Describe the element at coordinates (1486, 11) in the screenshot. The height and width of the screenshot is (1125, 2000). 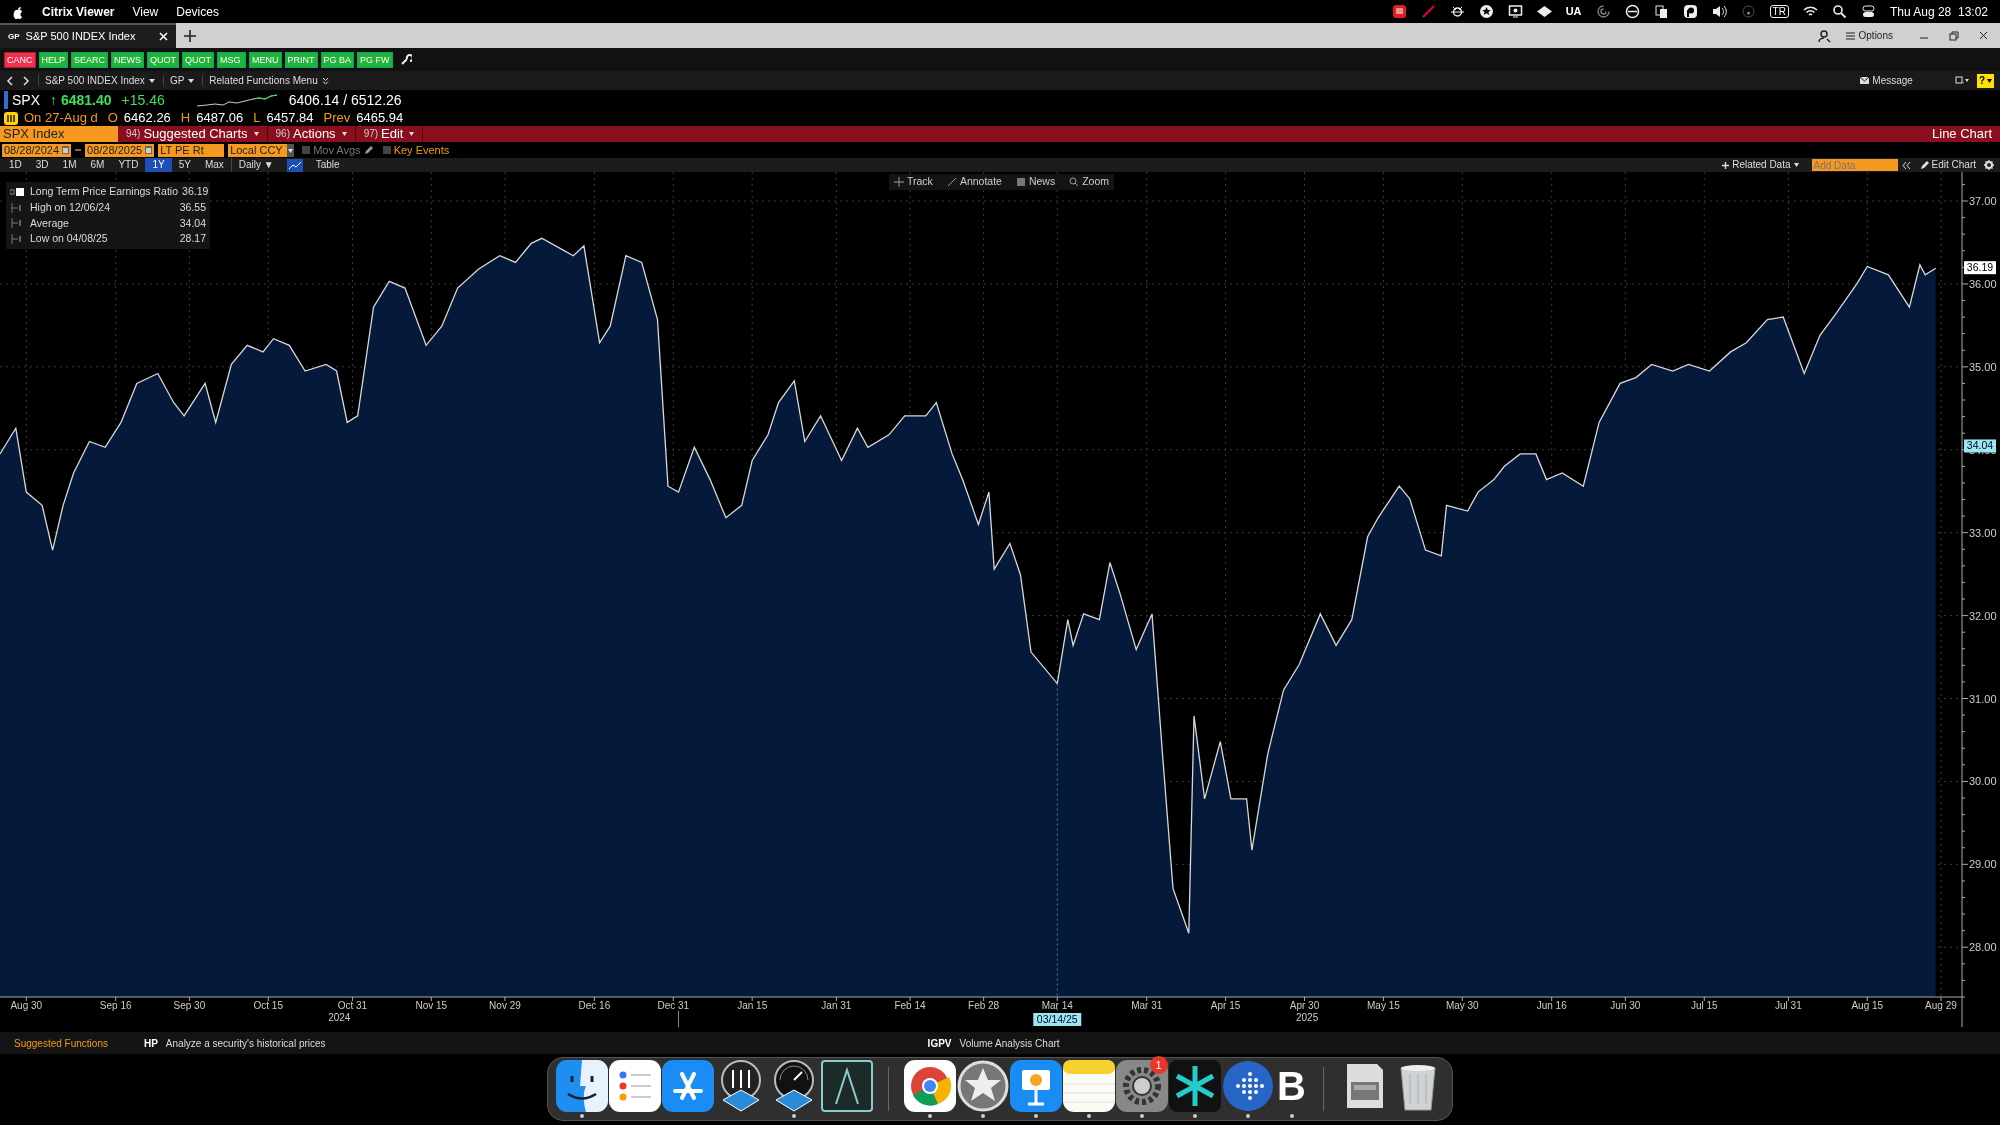
I see `star-circle-icon` at that location.